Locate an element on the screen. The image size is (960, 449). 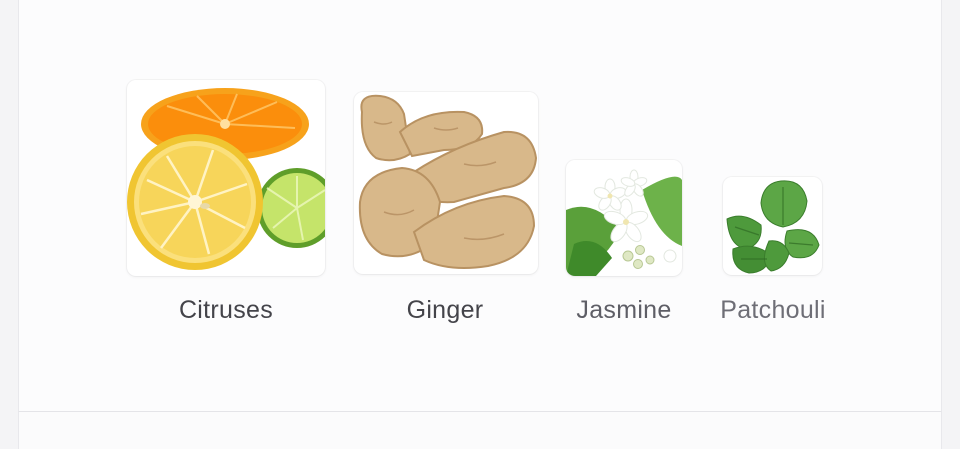
note-label: Ginger is located at coordinates (445, 310).